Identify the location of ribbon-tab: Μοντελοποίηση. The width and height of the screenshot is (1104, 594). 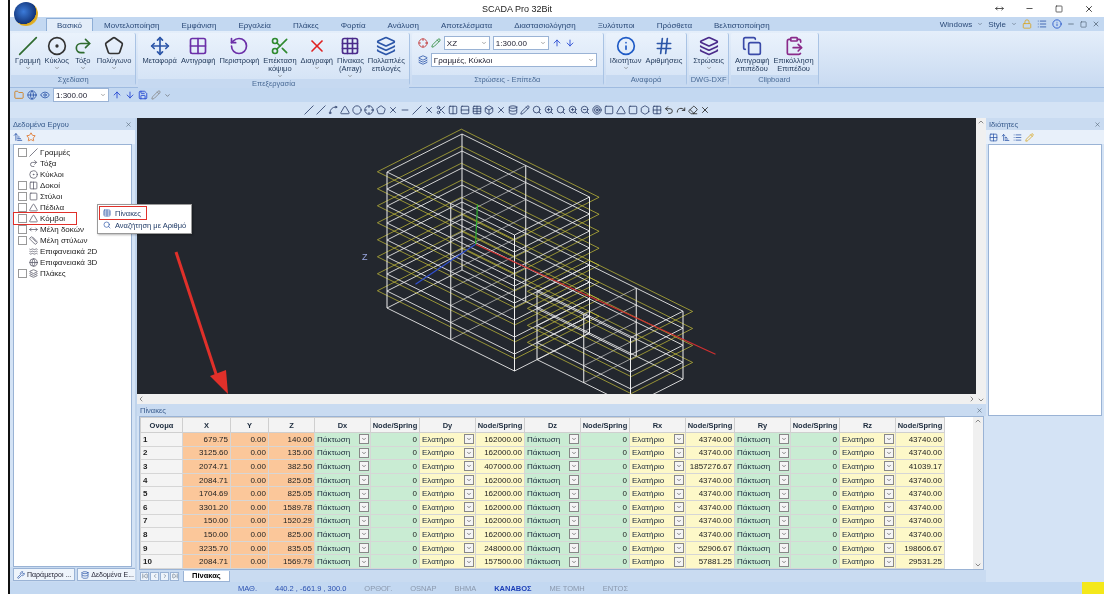
(132, 24).